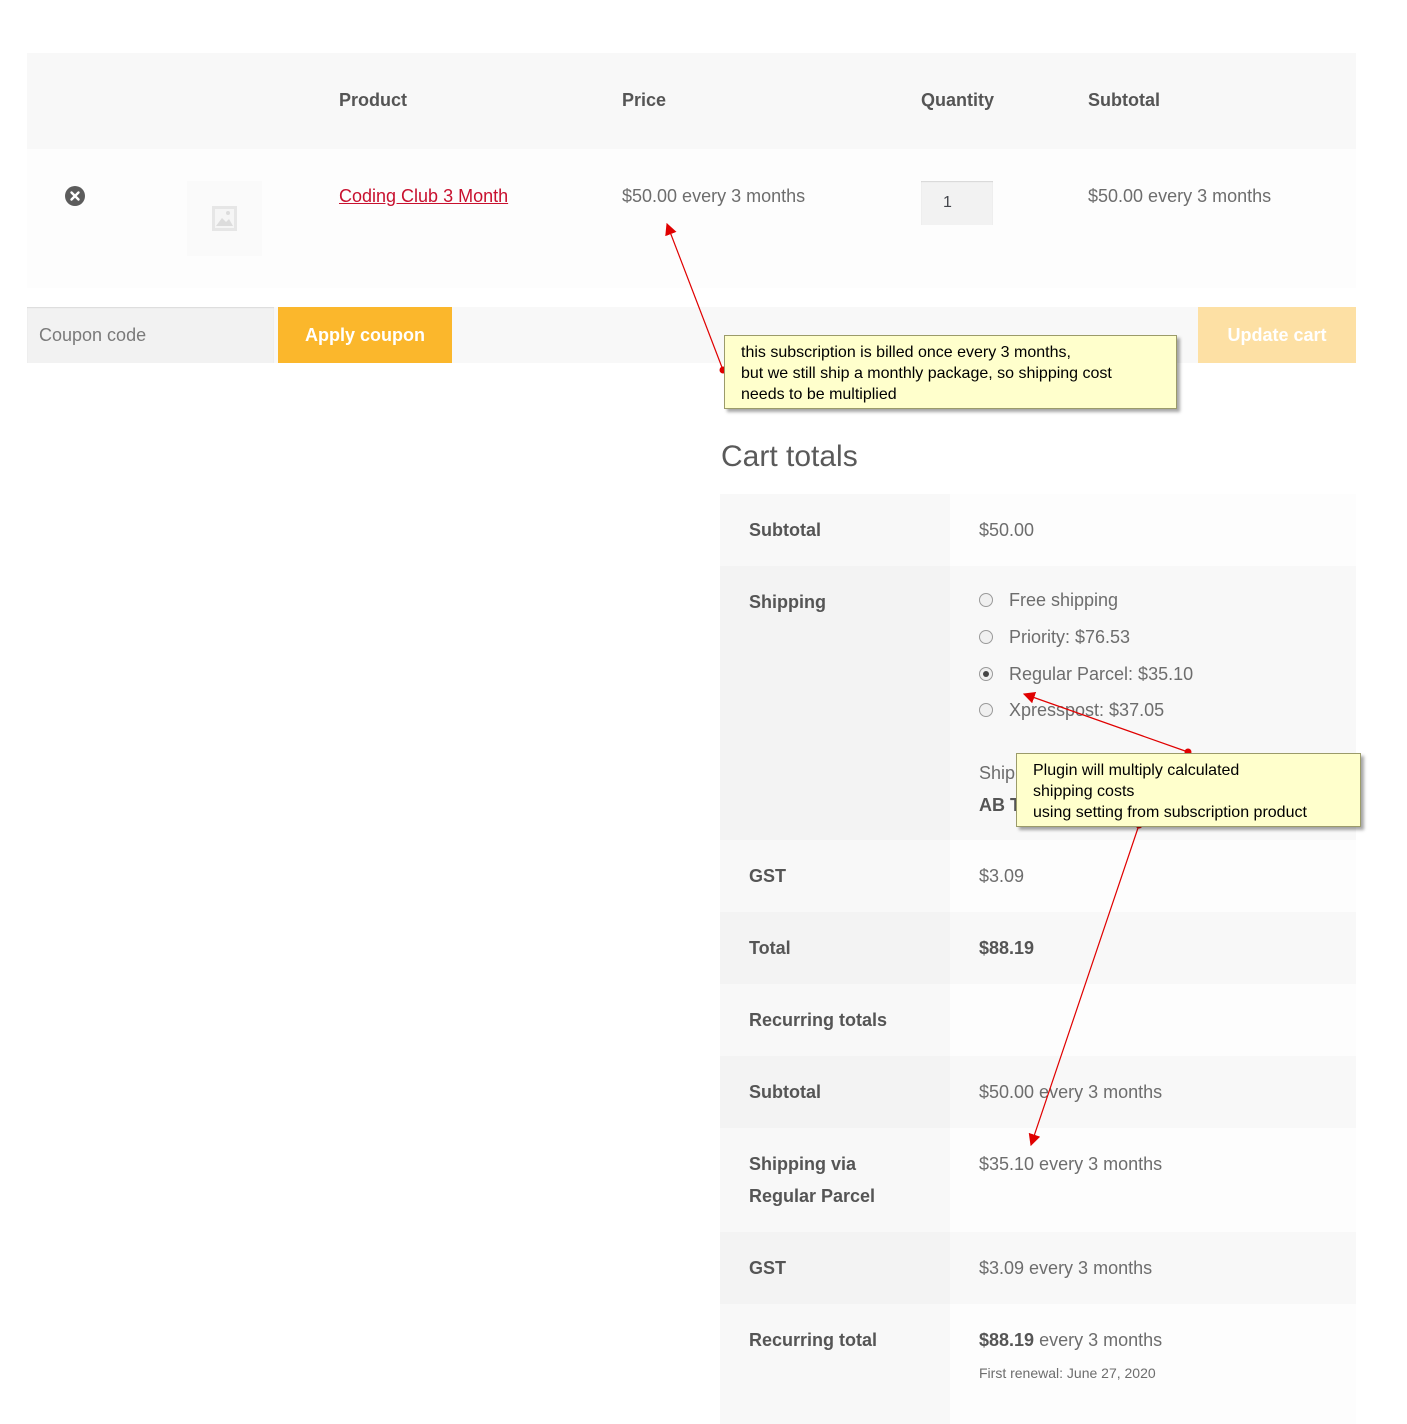  Describe the element at coordinates (1084, 985) in the screenshot. I see `arrow-to-recurring-shipping` at that location.